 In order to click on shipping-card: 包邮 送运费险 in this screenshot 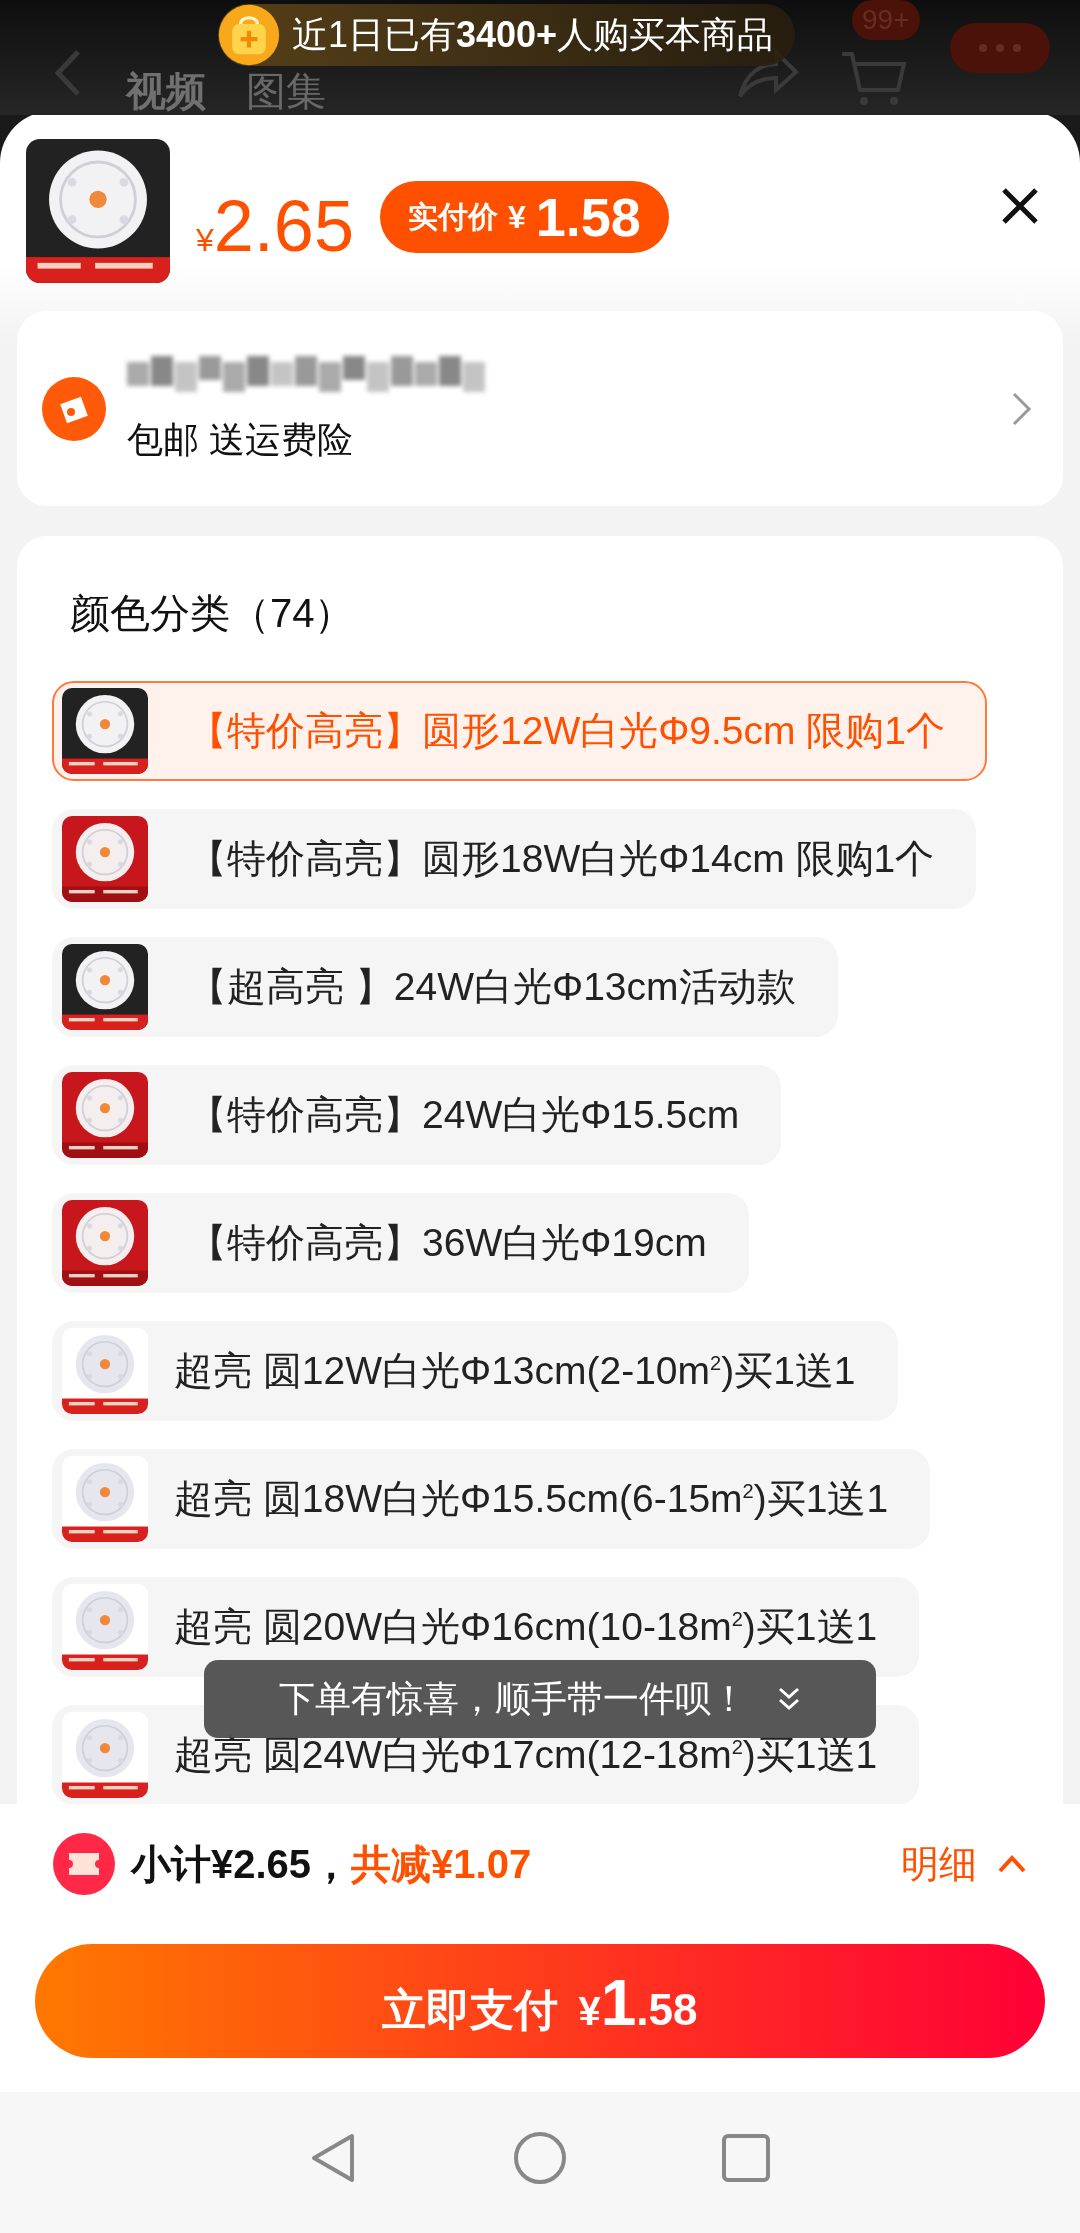, I will do `click(540, 408)`.